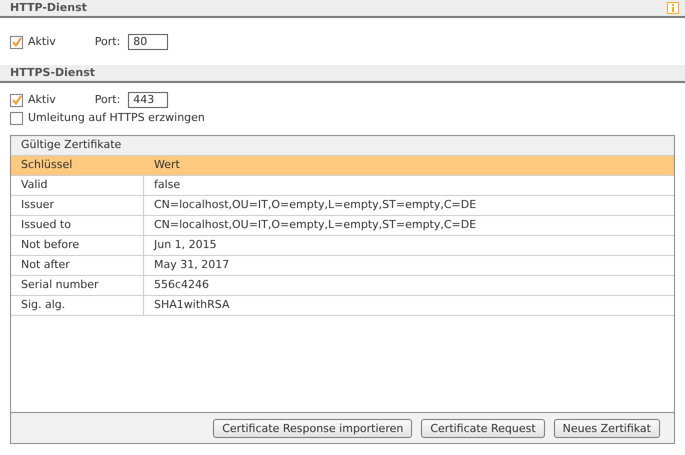 The height and width of the screenshot is (455, 685). What do you see at coordinates (167, 165) in the screenshot?
I see `column-header: Wert` at bounding box center [167, 165].